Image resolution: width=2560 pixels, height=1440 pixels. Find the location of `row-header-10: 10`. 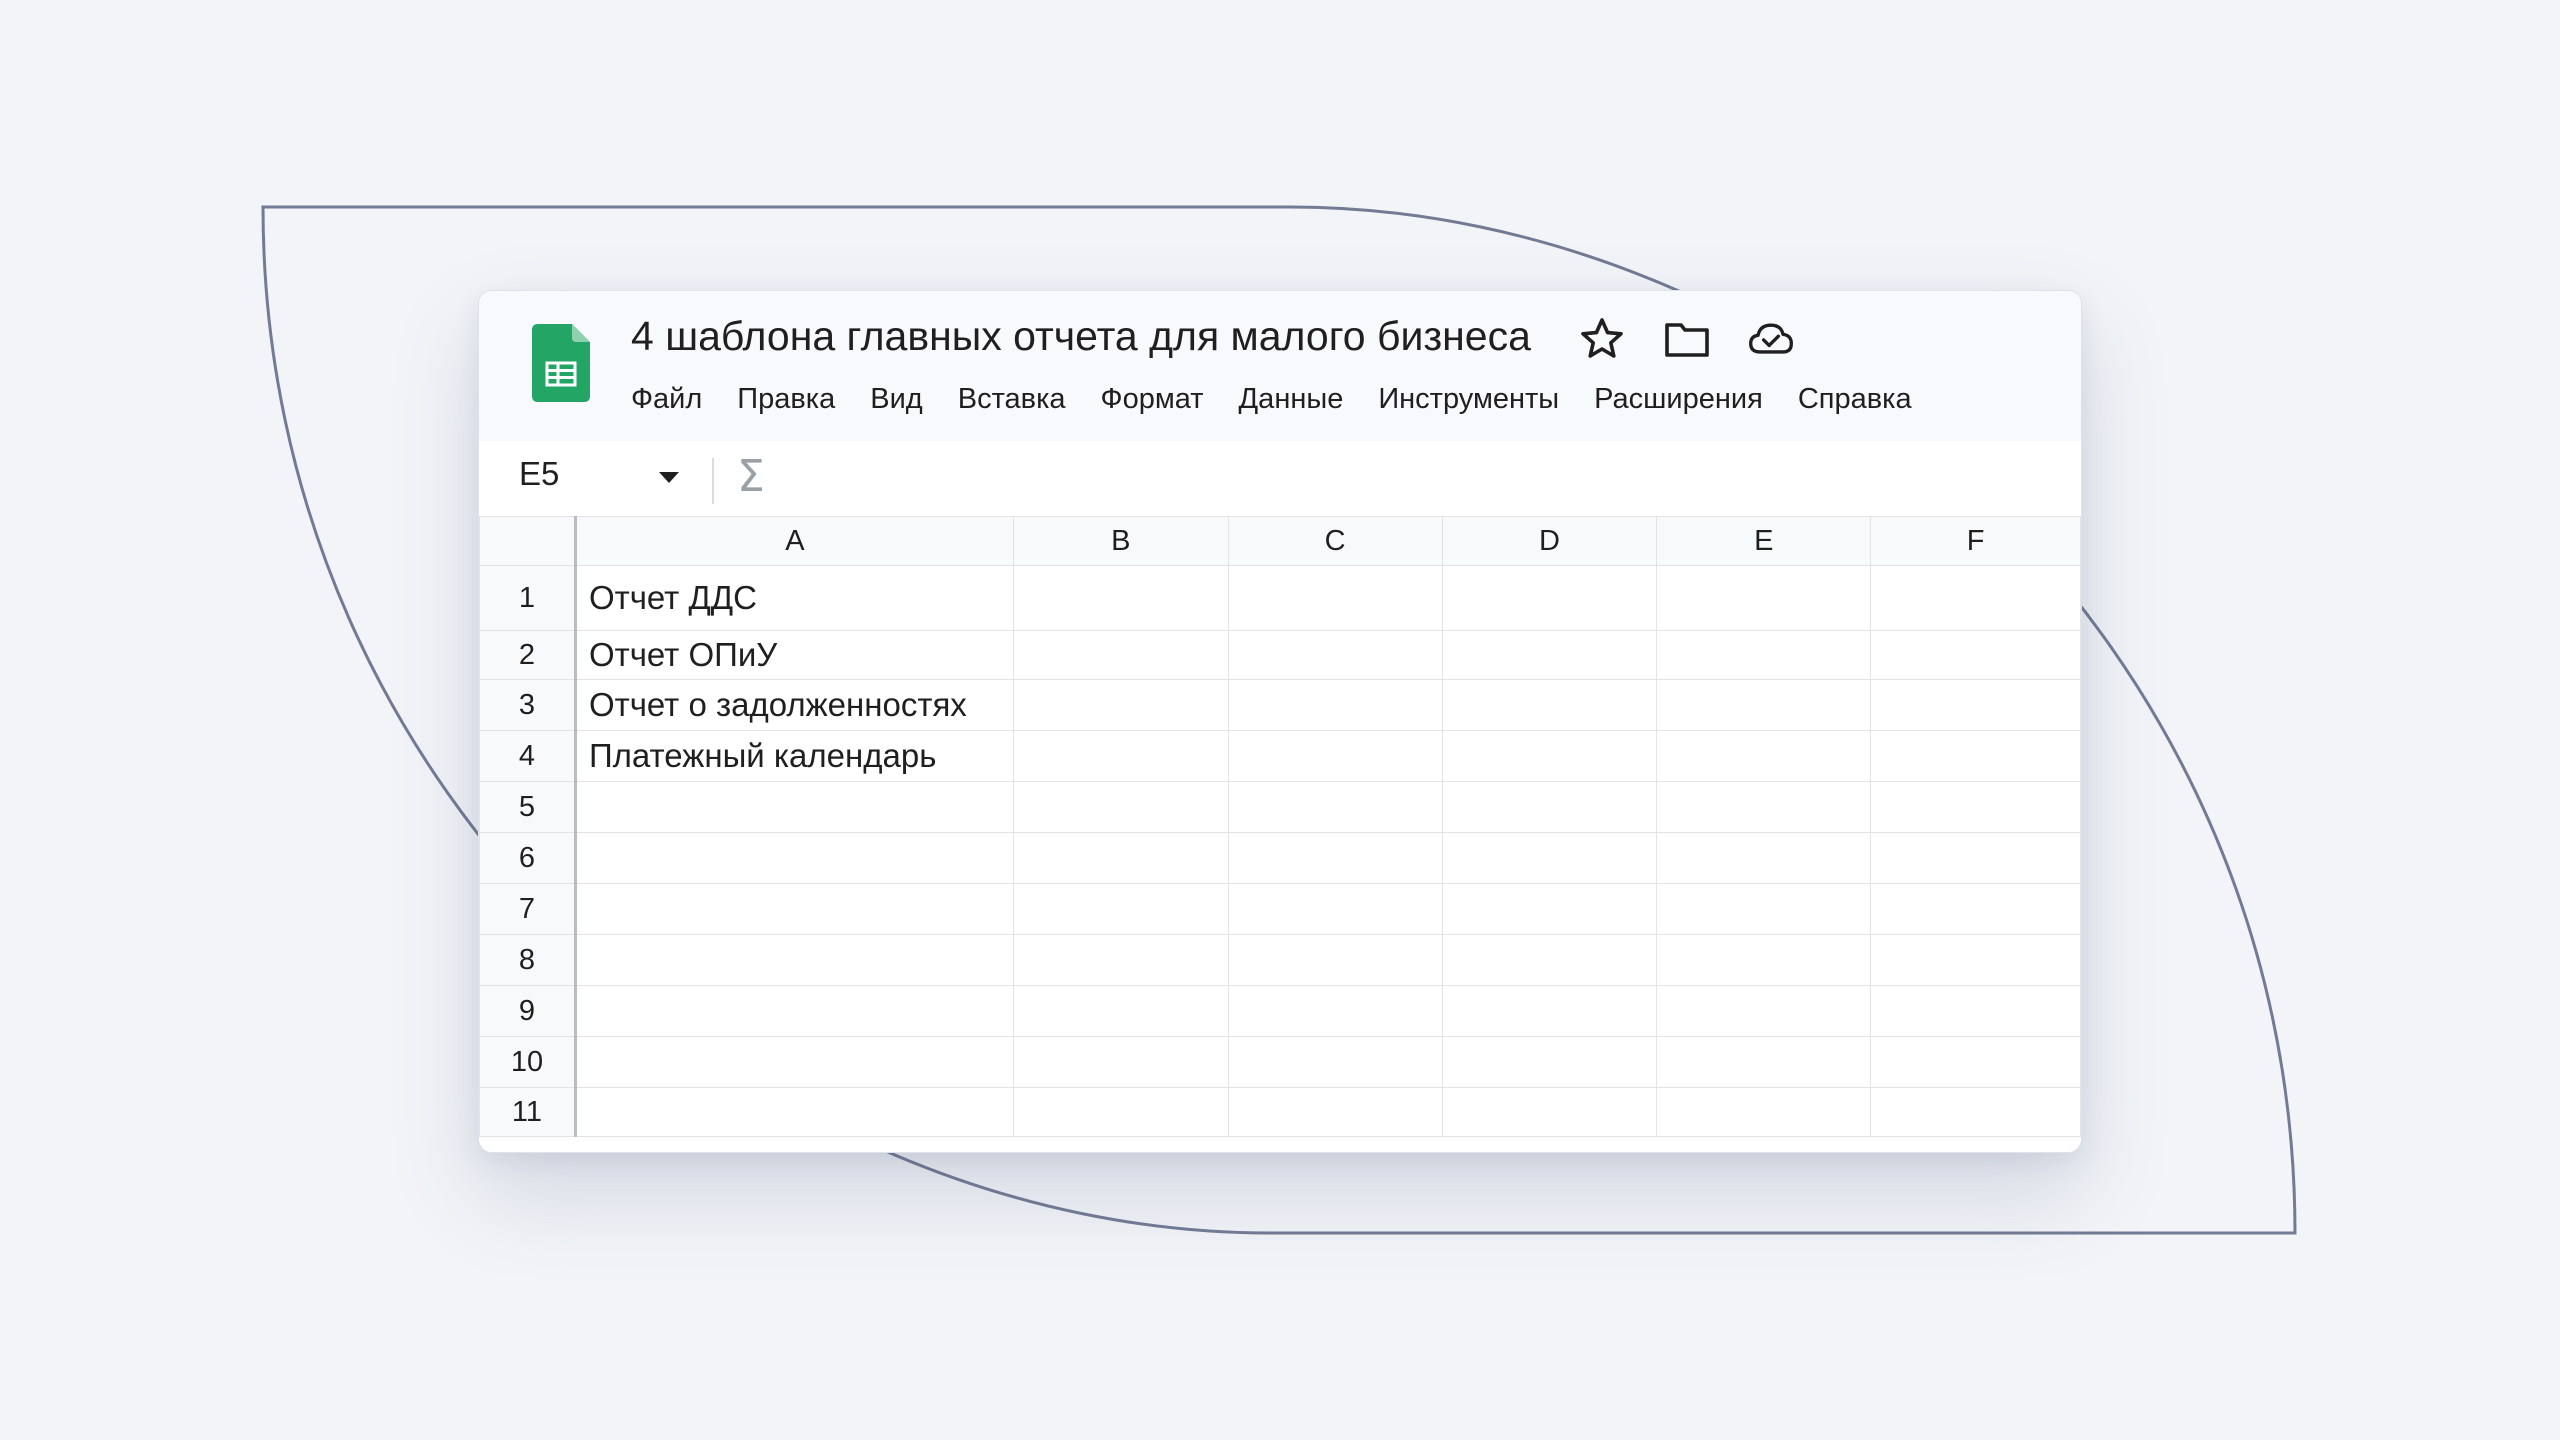

row-header-10: 10 is located at coordinates (528, 1062).